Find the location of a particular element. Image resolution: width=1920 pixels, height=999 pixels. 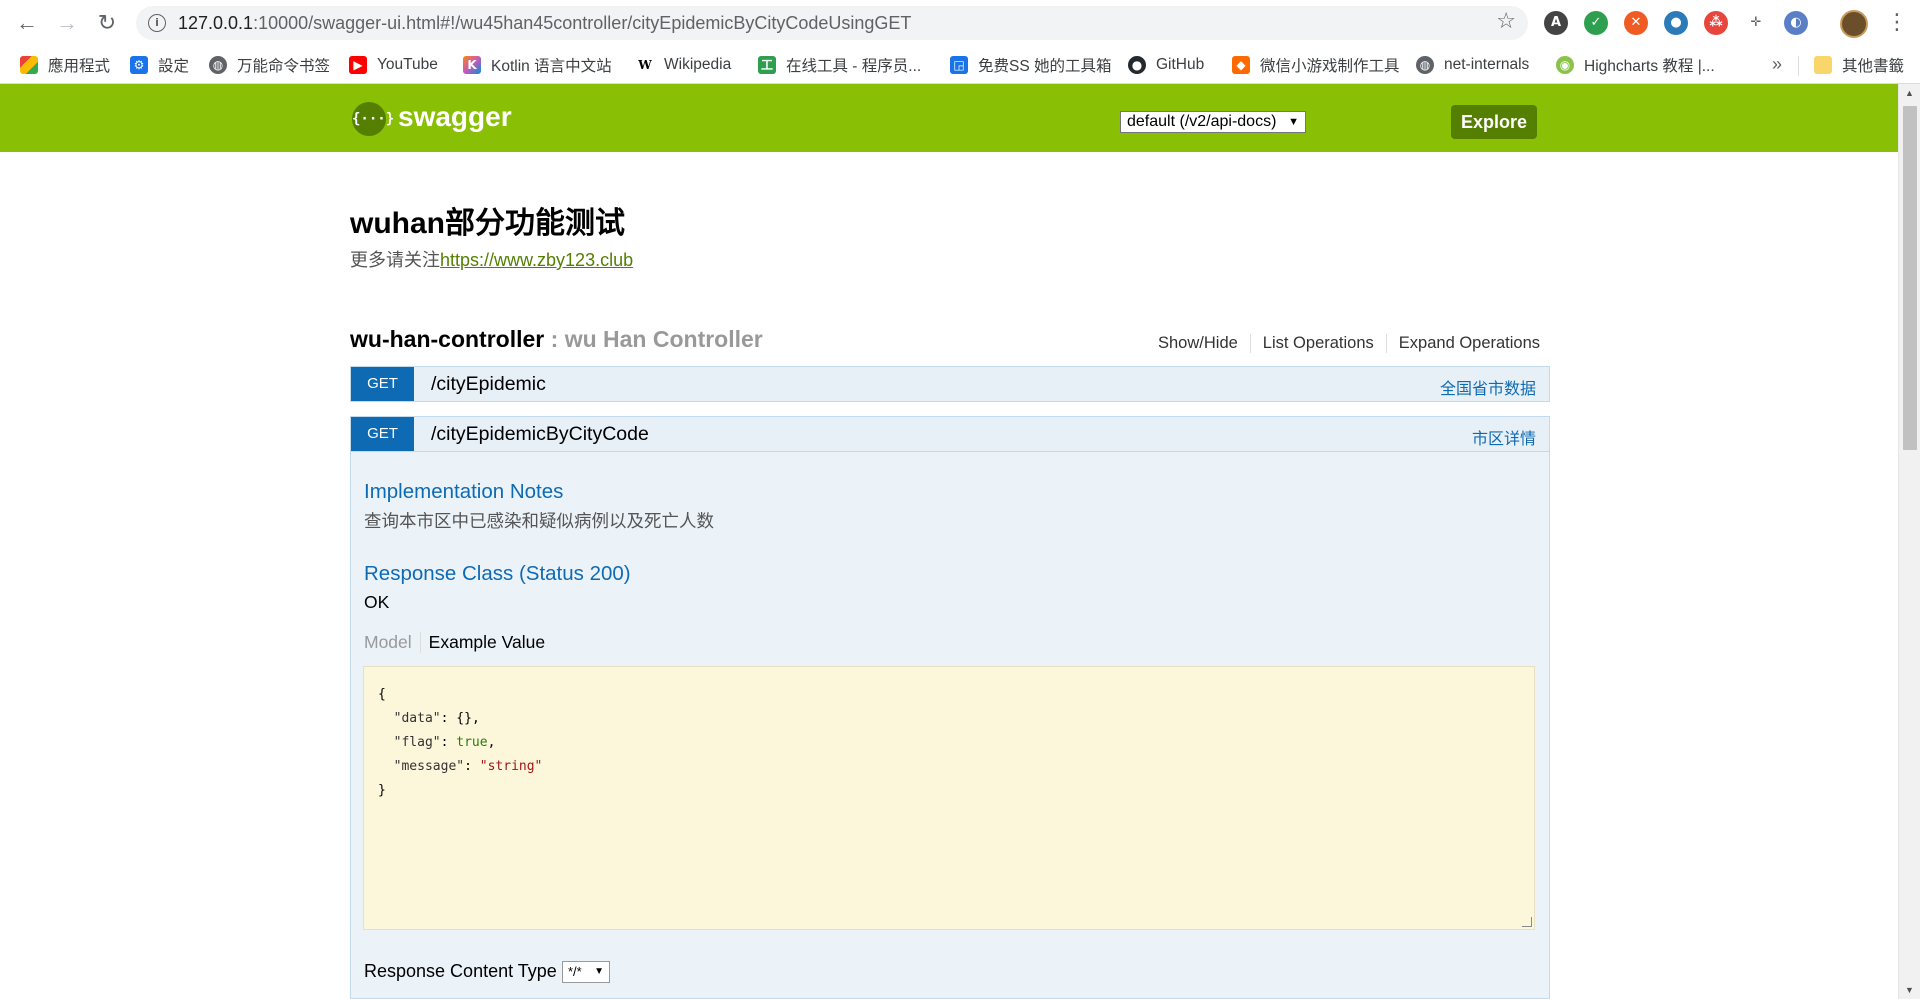

api-description-link: https://www.zby123.club is located at coordinates (536, 260).